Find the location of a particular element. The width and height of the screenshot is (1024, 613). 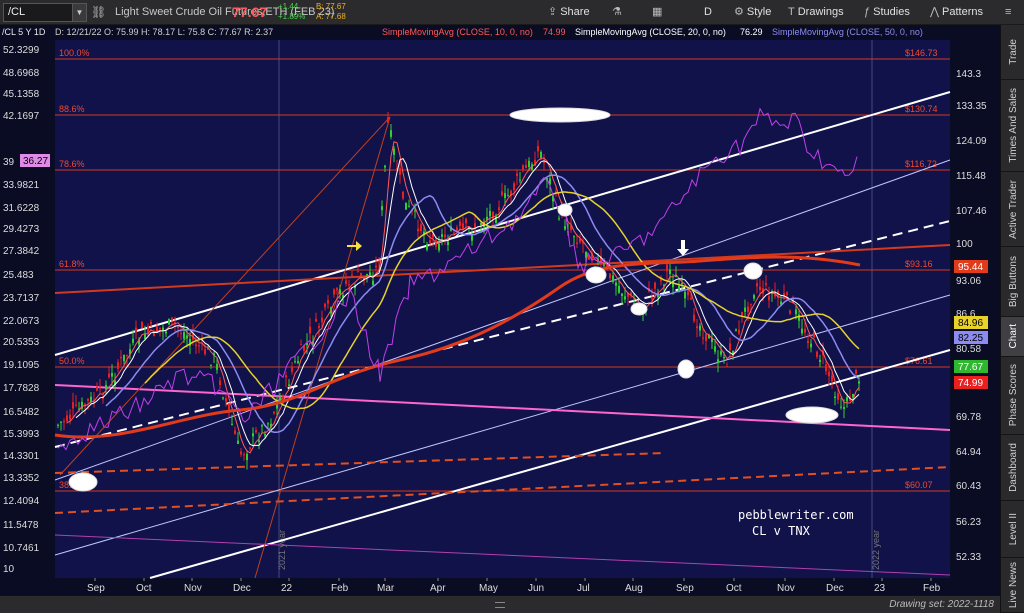

left-axis-label: 17.7828 is located at coordinates (21, 388).